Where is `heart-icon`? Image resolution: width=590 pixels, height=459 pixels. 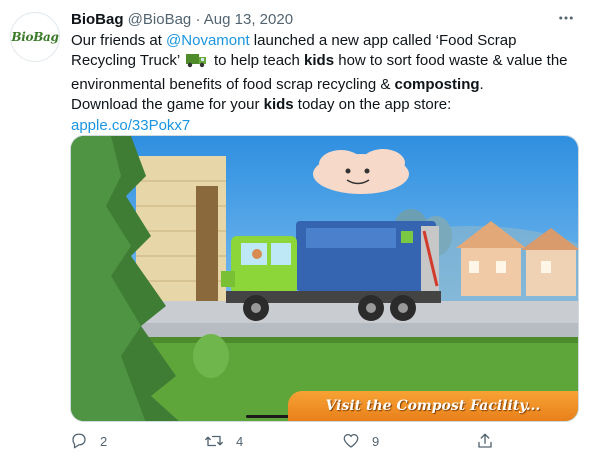
heart-icon is located at coordinates (351, 440).